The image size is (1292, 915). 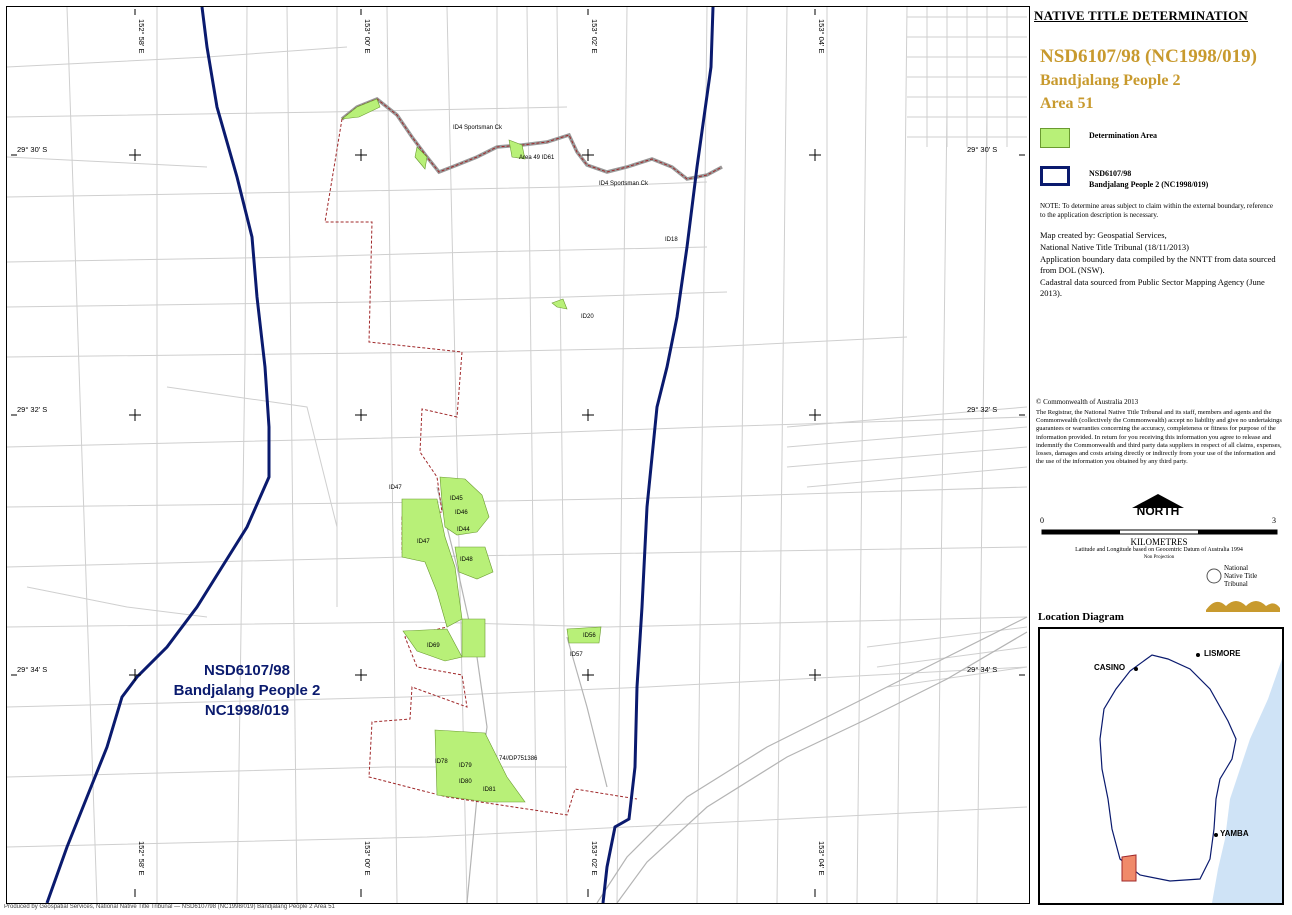 What do you see at coordinates (1110, 80) in the screenshot?
I see `claim-name: Bandjalang People 2` at bounding box center [1110, 80].